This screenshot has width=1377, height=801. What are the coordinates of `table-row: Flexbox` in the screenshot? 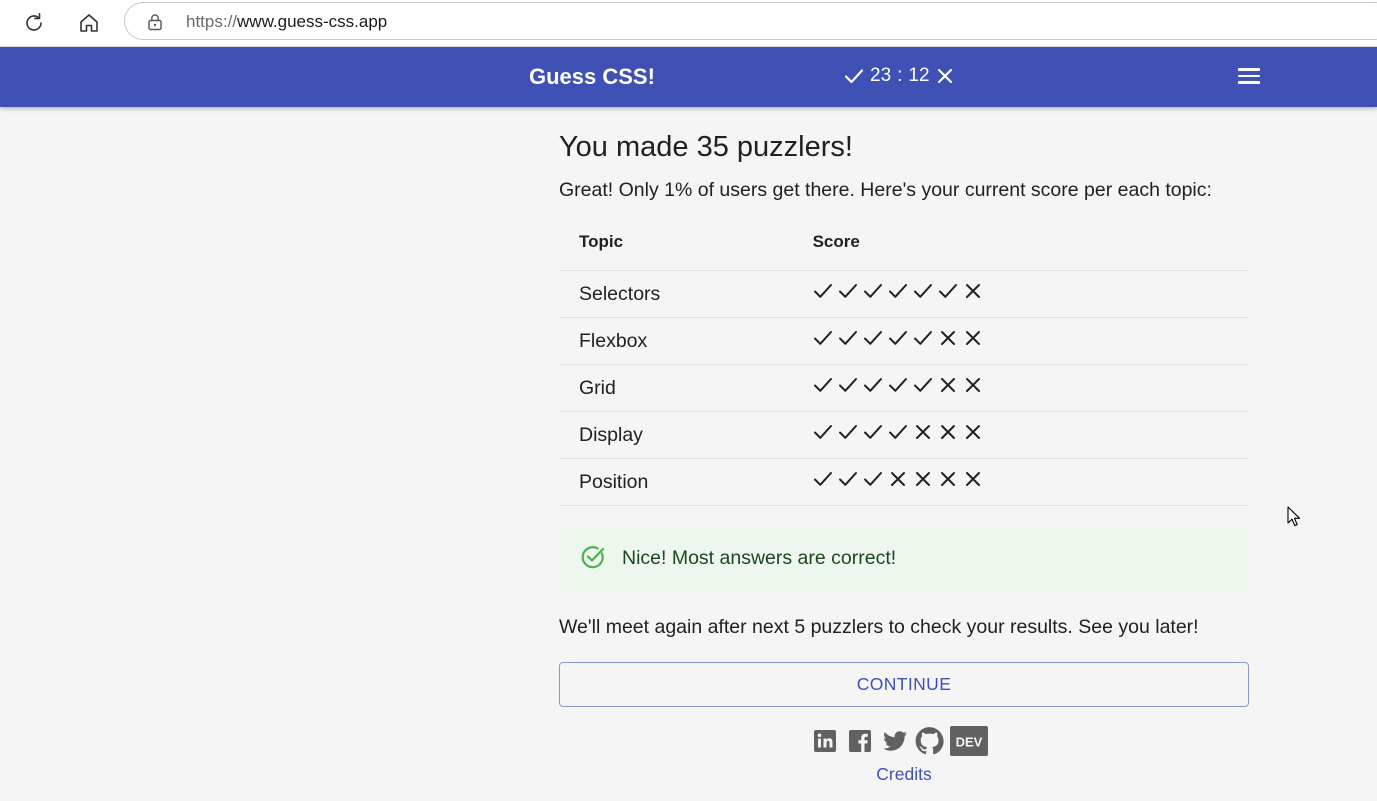 It's located at (904, 341).